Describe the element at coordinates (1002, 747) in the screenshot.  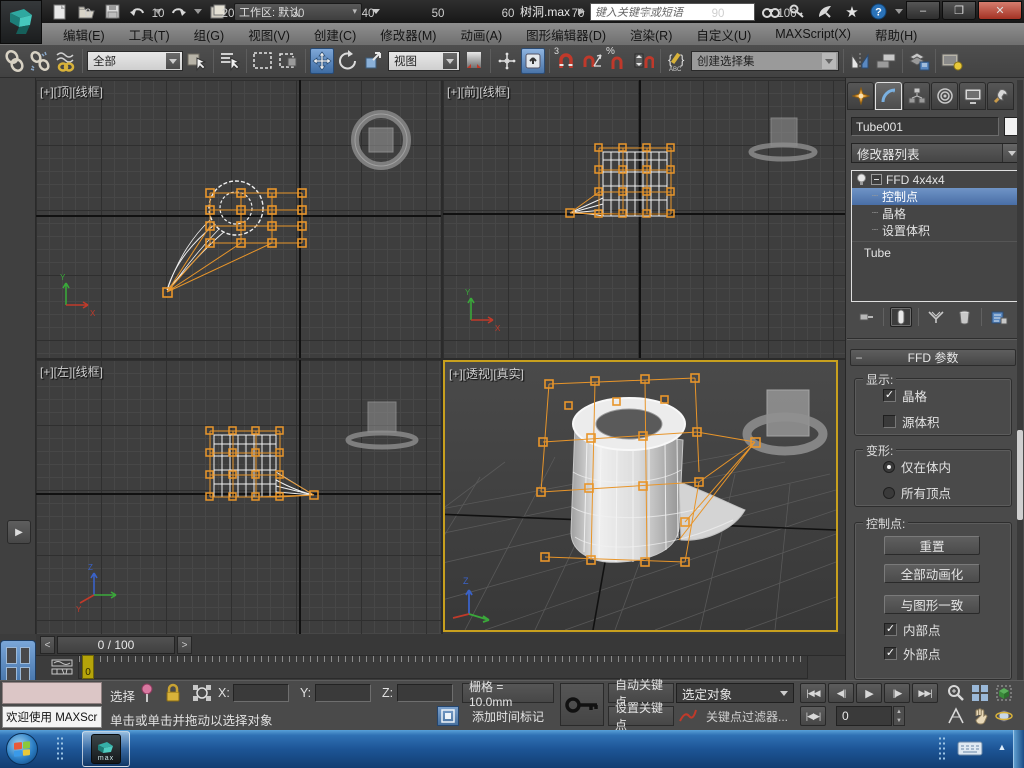
I see `show-hidden-icons-button: ▲` at that location.